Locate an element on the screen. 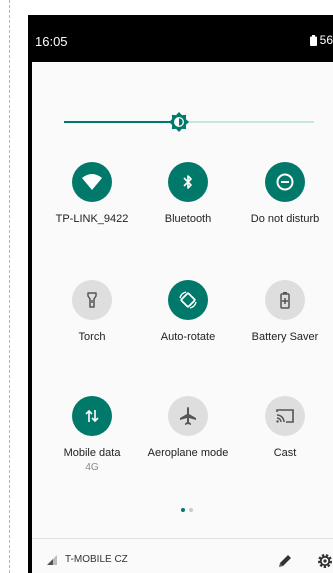 Image resolution: width=333 pixels, height=573 pixels. battery-status: 56 is located at coordinates (321, 40).